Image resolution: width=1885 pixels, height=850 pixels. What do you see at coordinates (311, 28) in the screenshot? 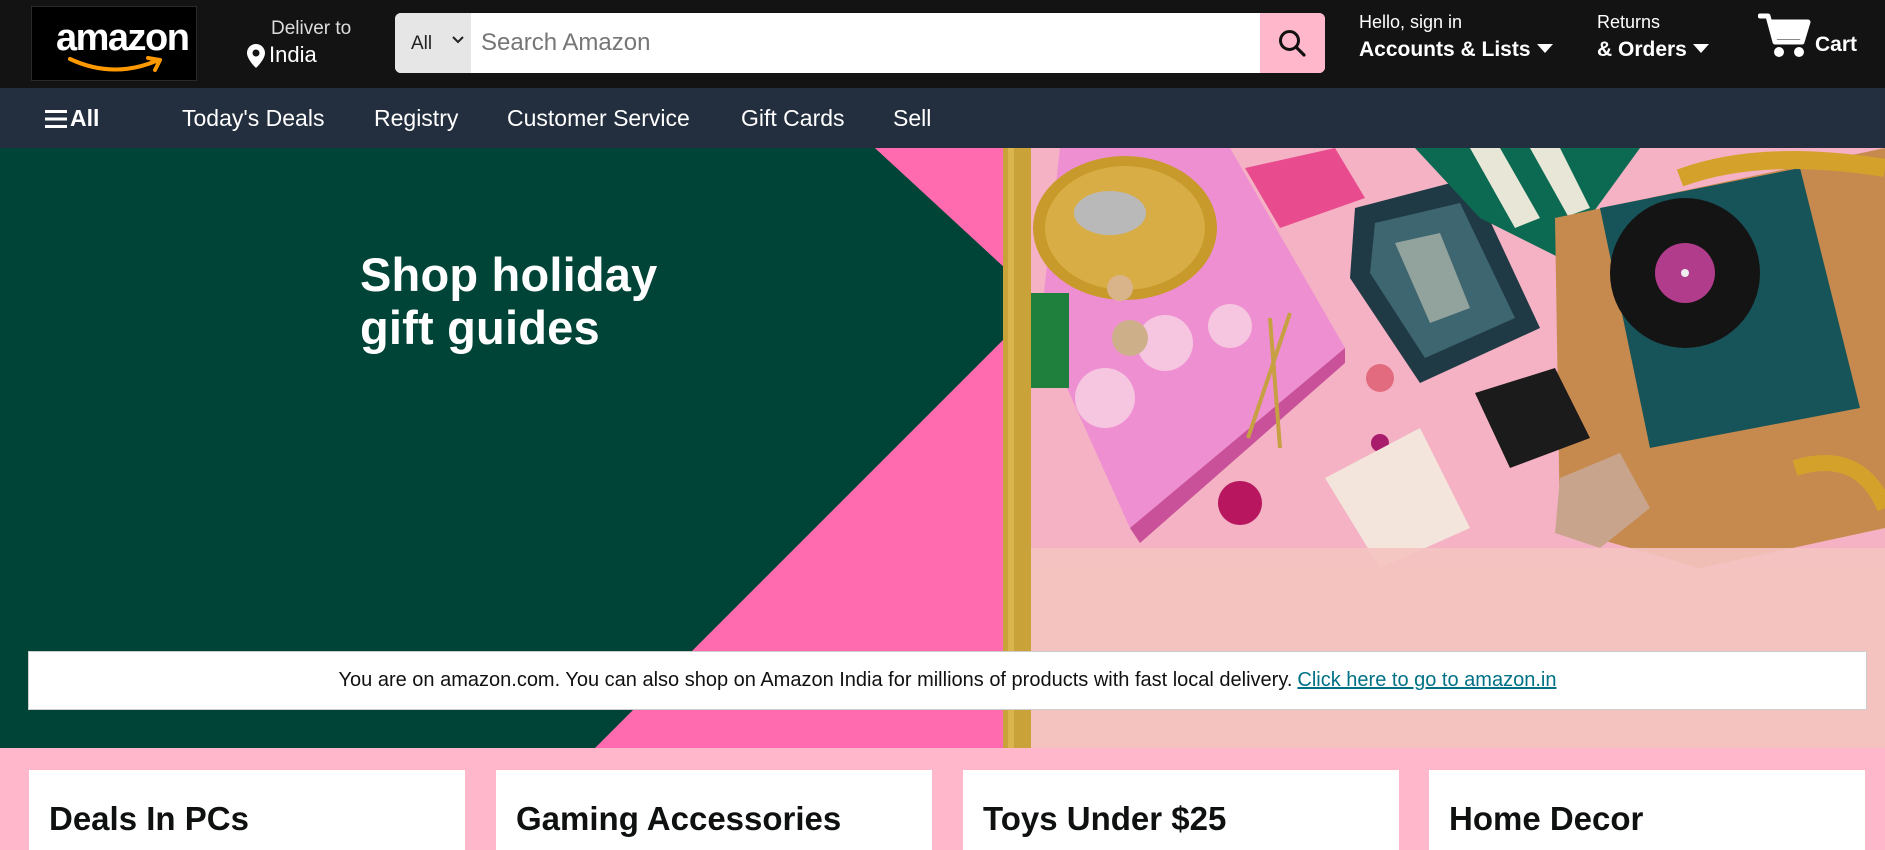
I see `deliver-to-label: Deliver to` at bounding box center [311, 28].